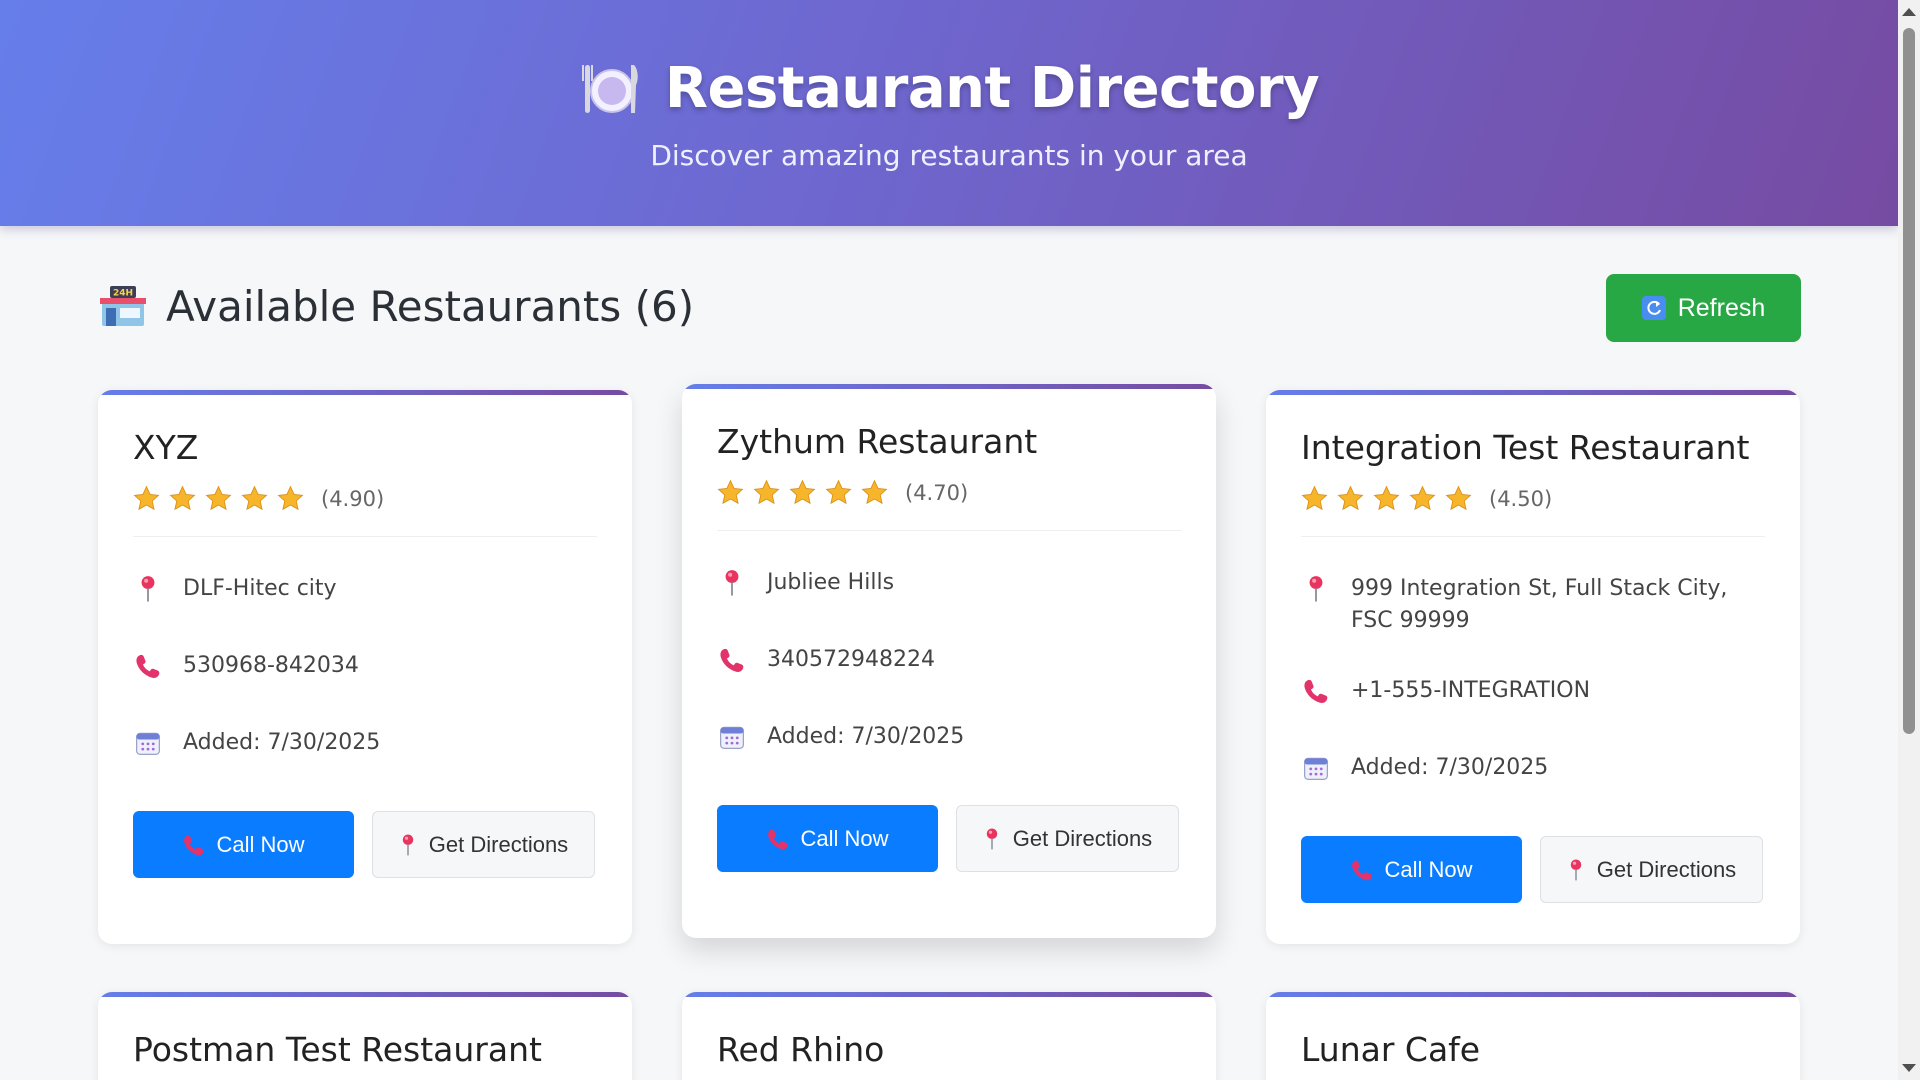 This screenshot has width=1920, height=1080. What do you see at coordinates (271, 665) in the screenshot?
I see `phone-text: 530968-842034` at bounding box center [271, 665].